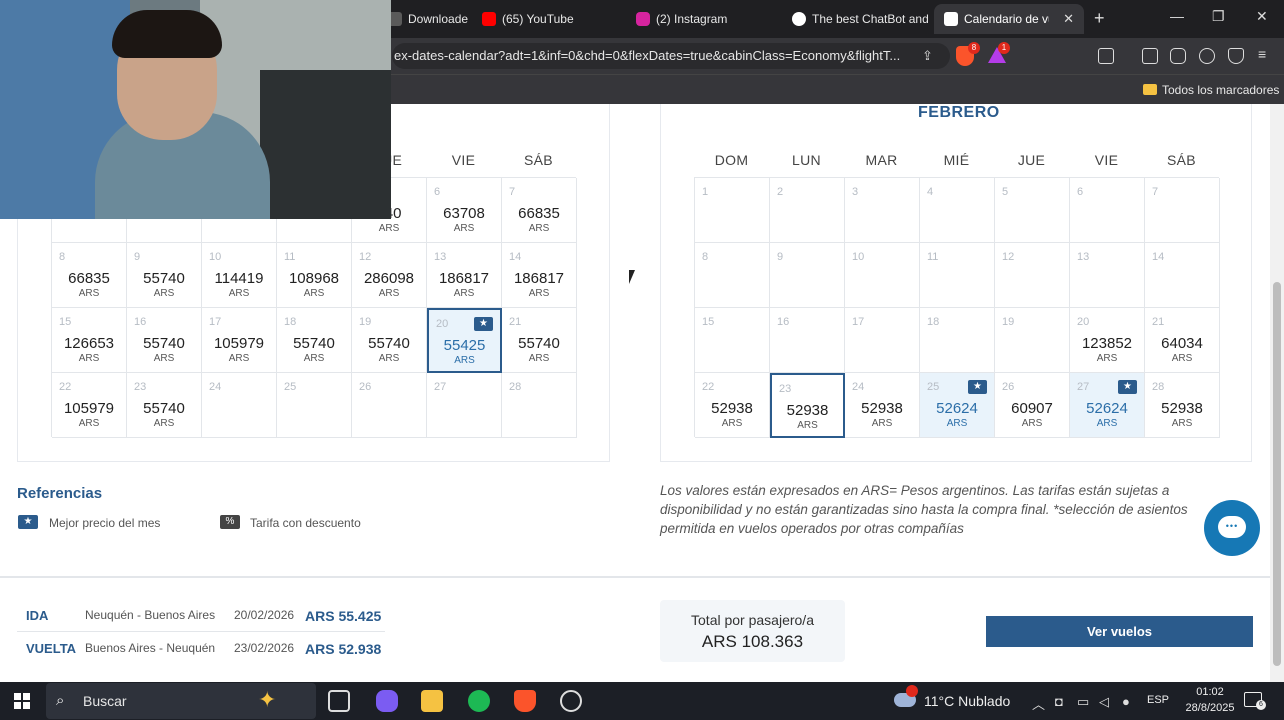 The image size is (1284, 720). I want to click on day-fare-cell: 8 66835 ARS, so click(89, 275).